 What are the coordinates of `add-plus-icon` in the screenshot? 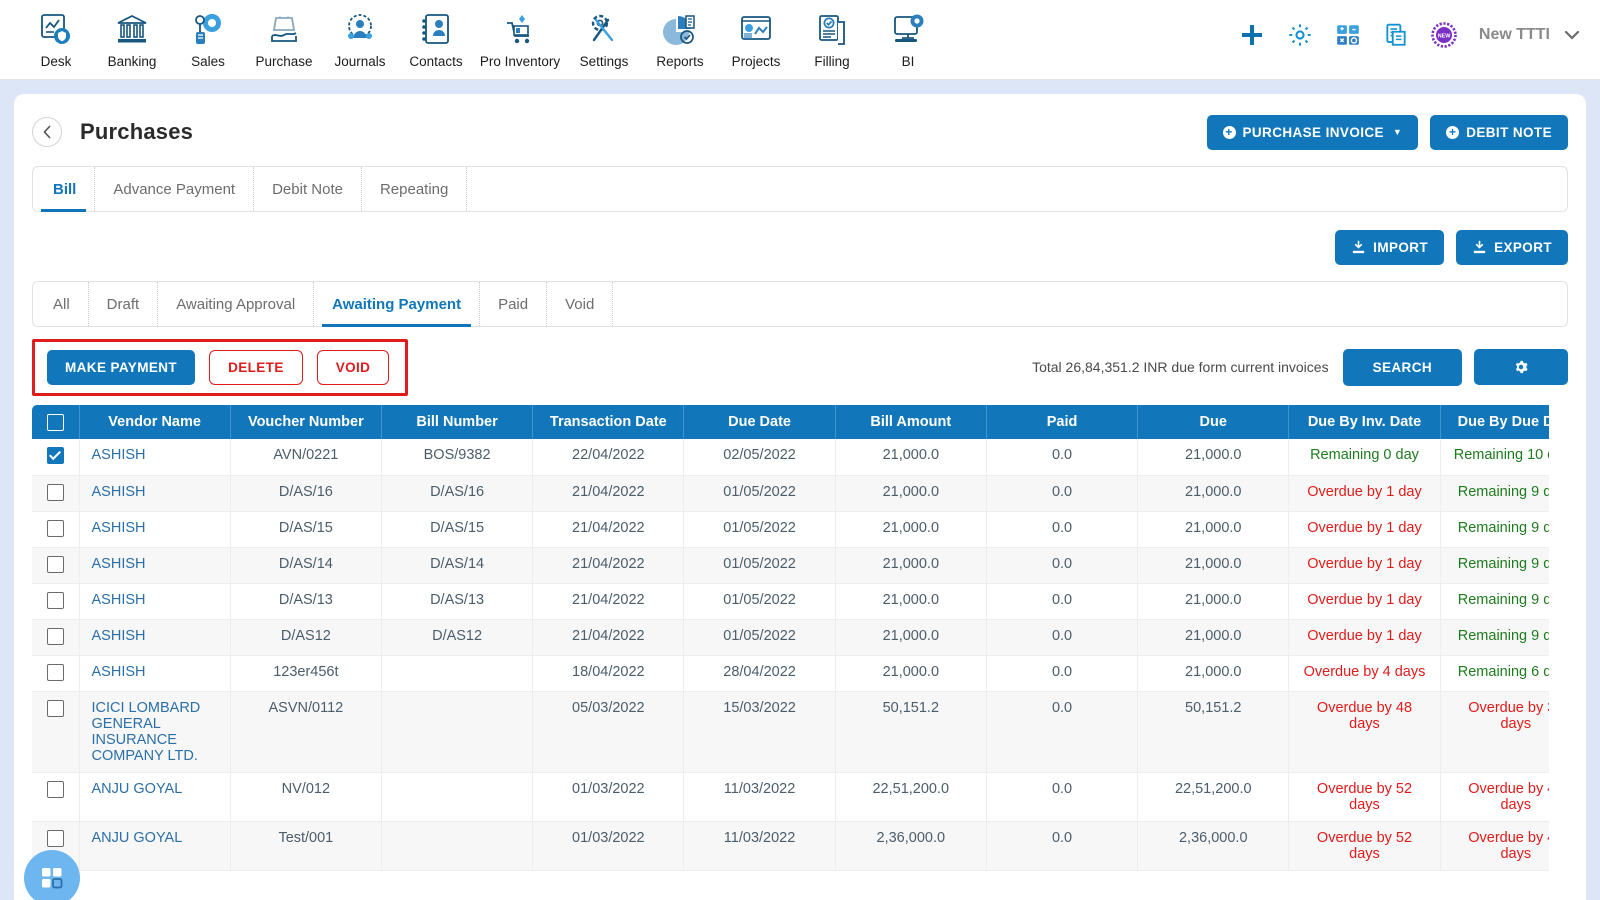 It's located at (1252, 35).